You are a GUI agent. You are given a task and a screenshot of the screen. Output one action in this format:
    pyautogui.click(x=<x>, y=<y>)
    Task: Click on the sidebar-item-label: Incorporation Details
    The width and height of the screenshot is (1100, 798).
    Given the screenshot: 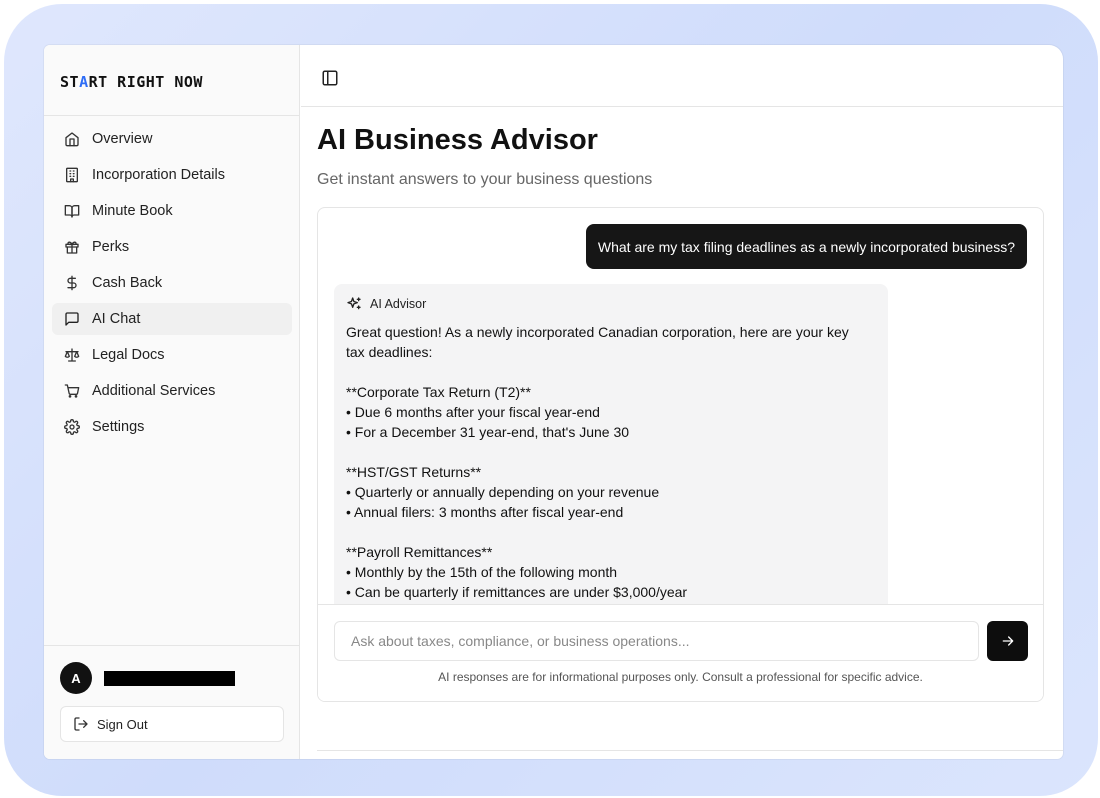 What is the action you would take?
    pyautogui.click(x=158, y=175)
    